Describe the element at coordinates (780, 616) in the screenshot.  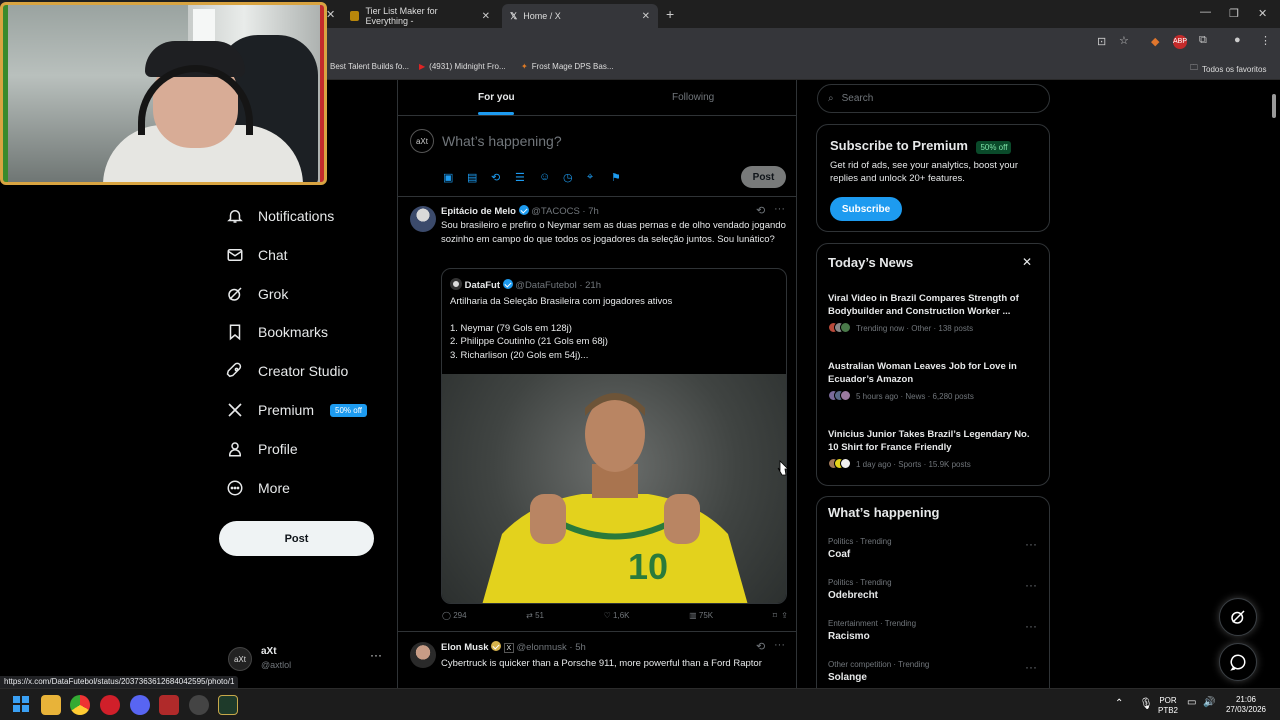
I see `bookmark-tweet-button: ⌑ ⇪` at that location.